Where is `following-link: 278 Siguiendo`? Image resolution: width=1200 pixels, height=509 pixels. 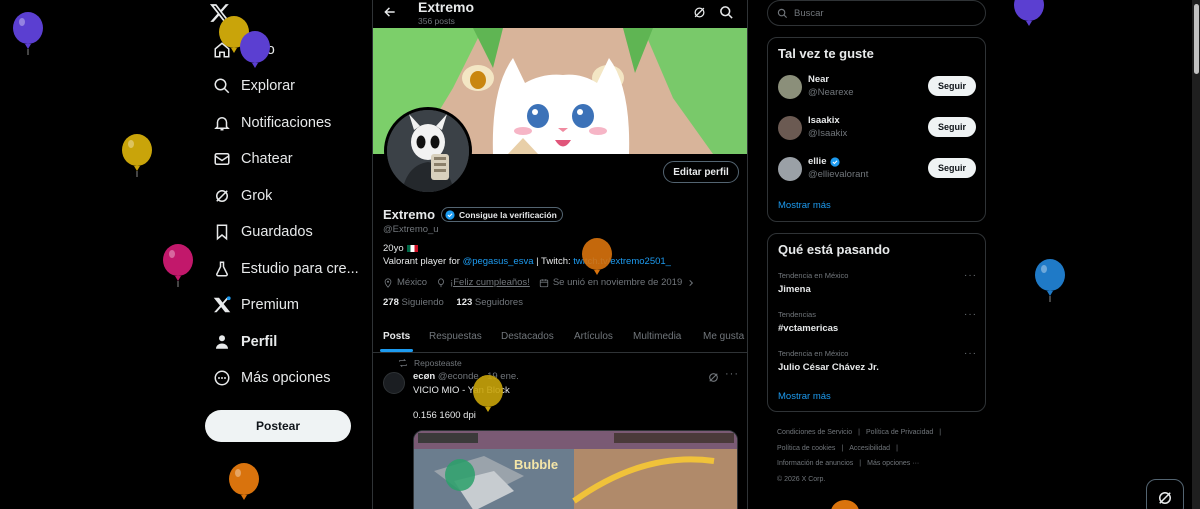 following-link: 278 Siguiendo is located at coordinates (413, 302).